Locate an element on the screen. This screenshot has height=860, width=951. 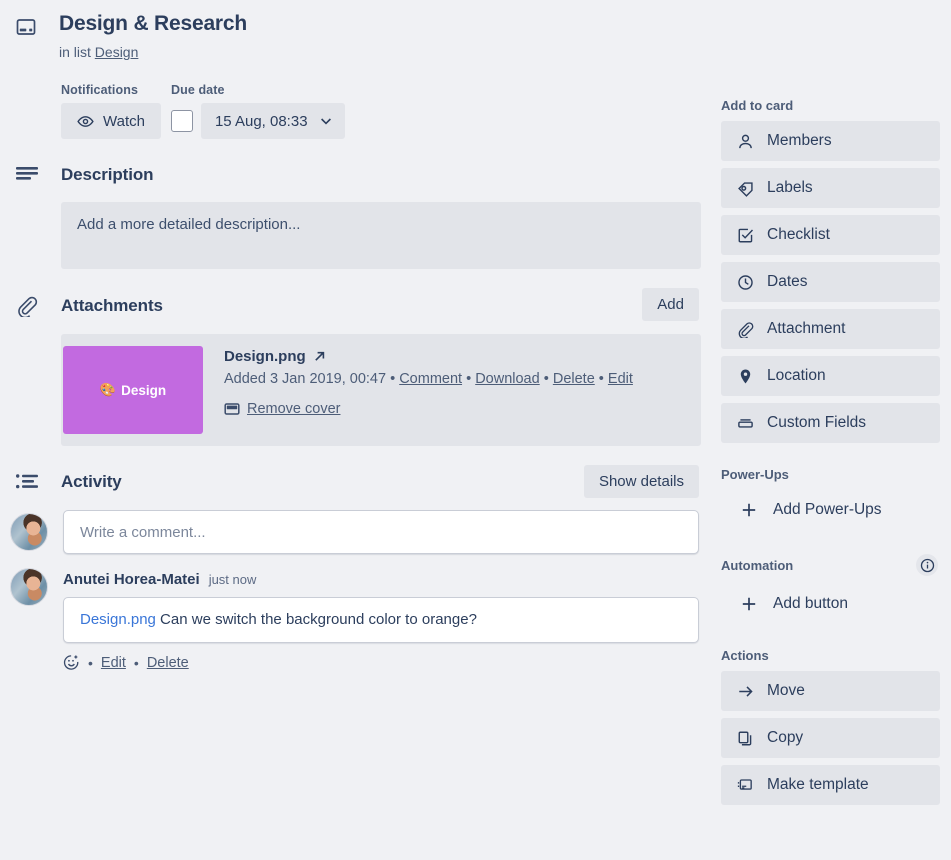
comment-attachment-link: Design.png is located at coordinates (118, 619).